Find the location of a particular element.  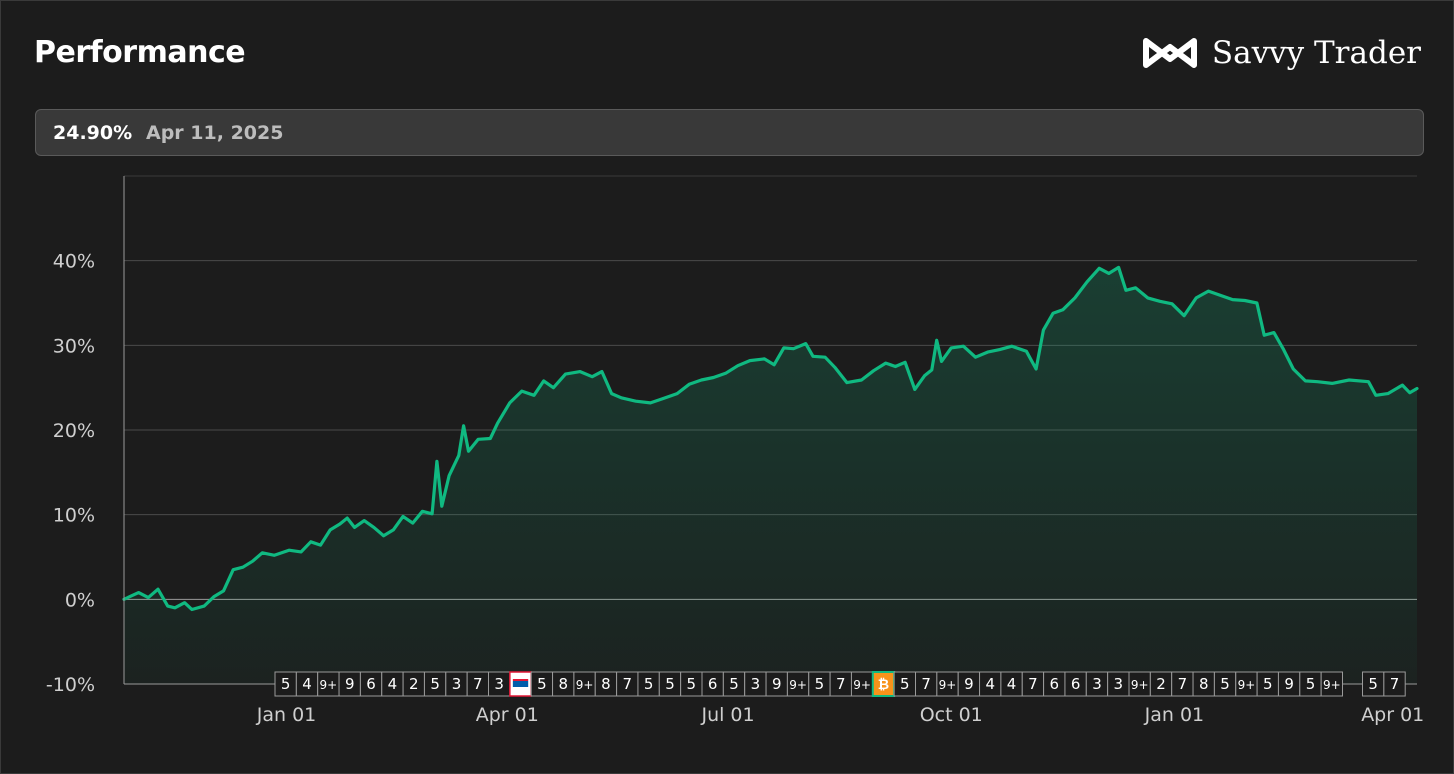

costco-logo-stripe is located at coordinates (520, 680).